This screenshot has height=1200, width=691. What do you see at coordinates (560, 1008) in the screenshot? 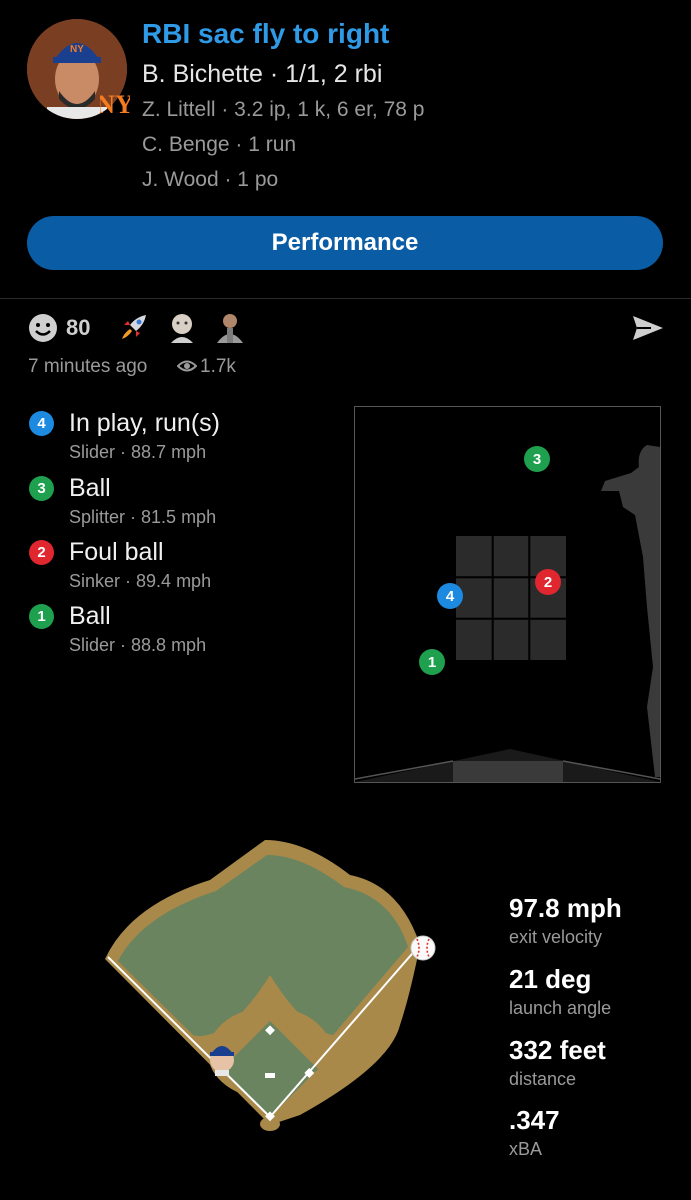
I see `launch-angle-label: launch angle` at bounding box center [560, 1008].